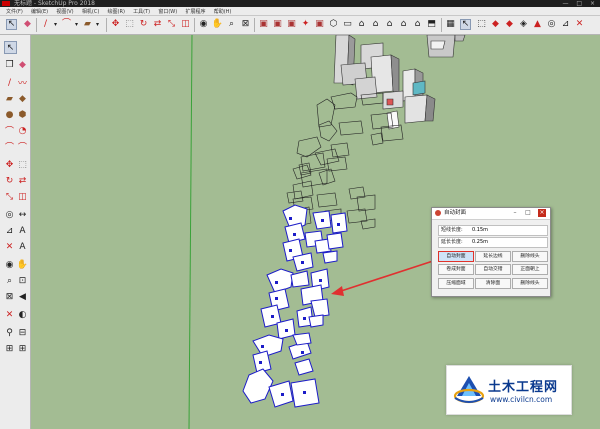 Image resolution: width=600 pixels, height=429 pixels. What do you see at coordinates (389, 24) in the screenshot?
I see `back-view-icon: ⌂` at bounding box center [389, 24].